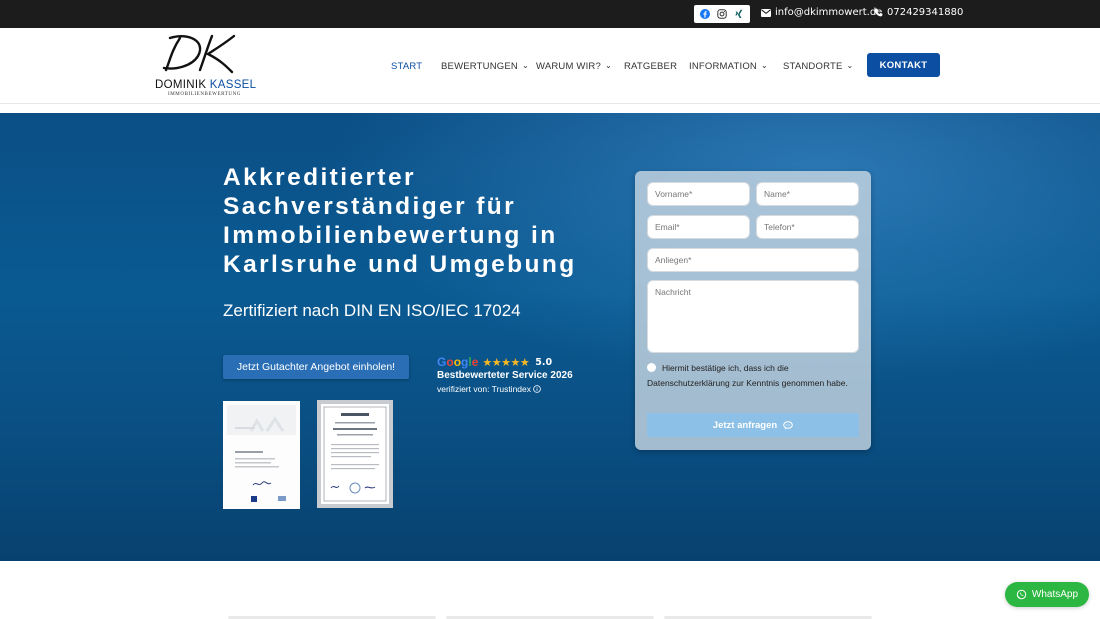 This screenshot has width=1100, height=619. What do you see at coordinates (544, 362) in the screenshot?
I see `rating-value: 5.0` at bounding box center [544, 362].